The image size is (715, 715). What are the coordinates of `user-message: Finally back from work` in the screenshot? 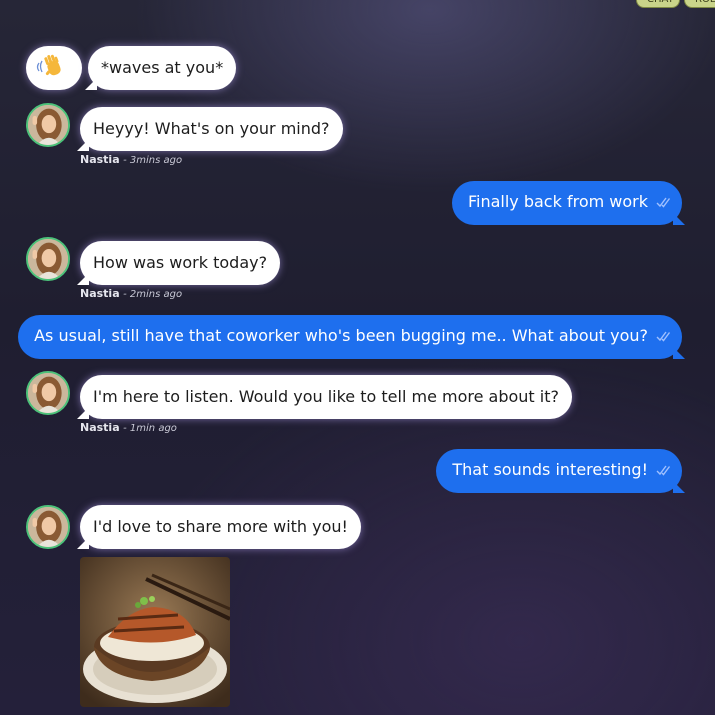 It's located at (566, 203).